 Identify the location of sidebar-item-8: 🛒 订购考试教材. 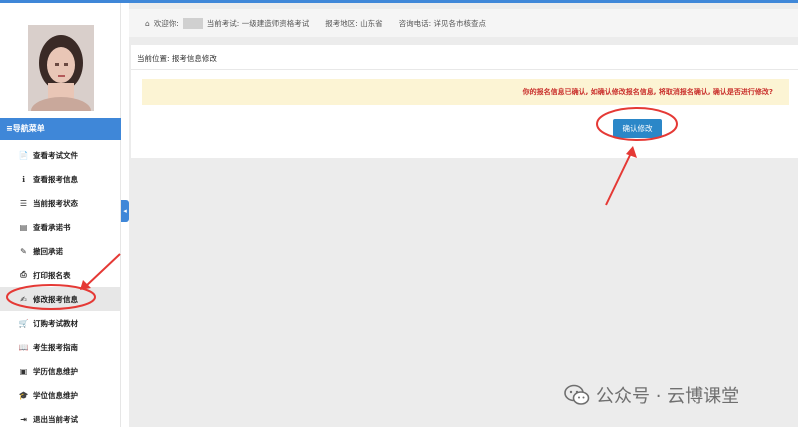
(60, 323).